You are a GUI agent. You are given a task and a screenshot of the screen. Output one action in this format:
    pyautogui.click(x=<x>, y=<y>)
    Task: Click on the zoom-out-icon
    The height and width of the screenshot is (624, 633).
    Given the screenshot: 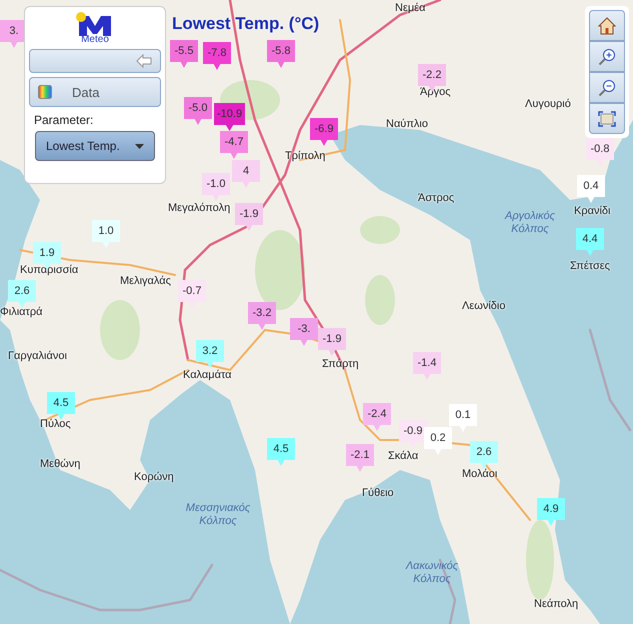 What is the action you would take?
    pyautogui.click(x=607, y=87)
    